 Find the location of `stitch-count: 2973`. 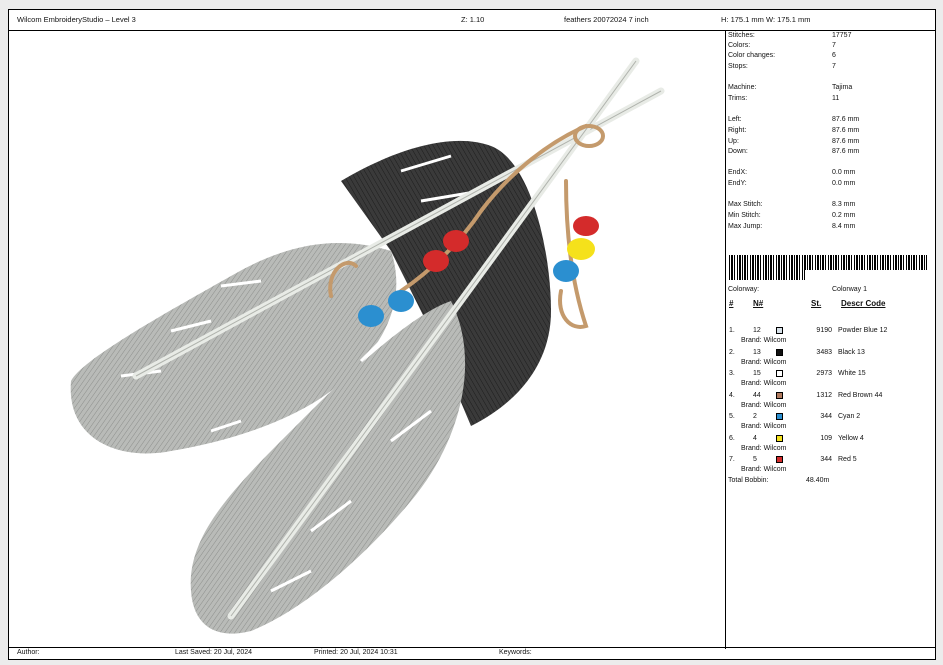

stitch-count: 2973 is located at coordinates (824, 373).